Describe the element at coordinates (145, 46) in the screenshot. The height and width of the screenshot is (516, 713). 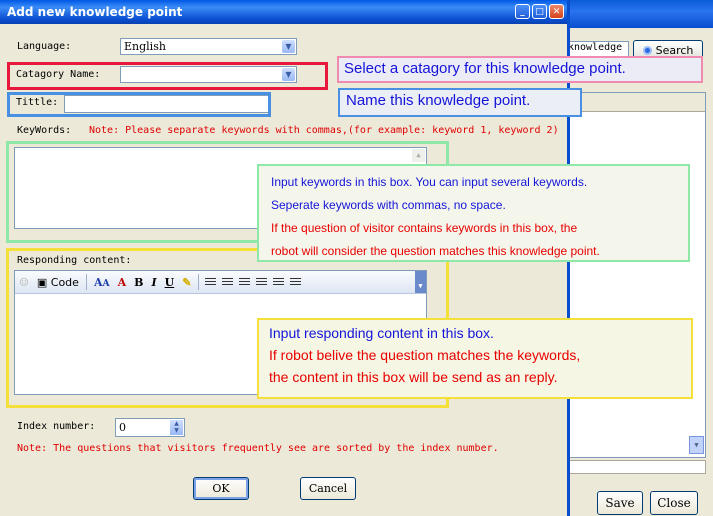
I see `language-value: English` at that location.